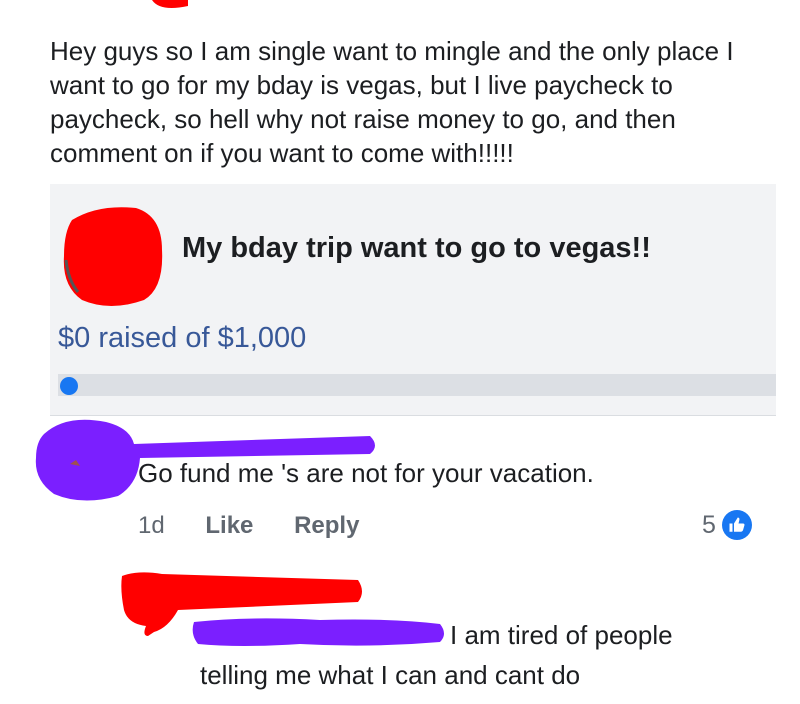  I want to click on comment-actions: 1d Like Reply, so click(265, 526).